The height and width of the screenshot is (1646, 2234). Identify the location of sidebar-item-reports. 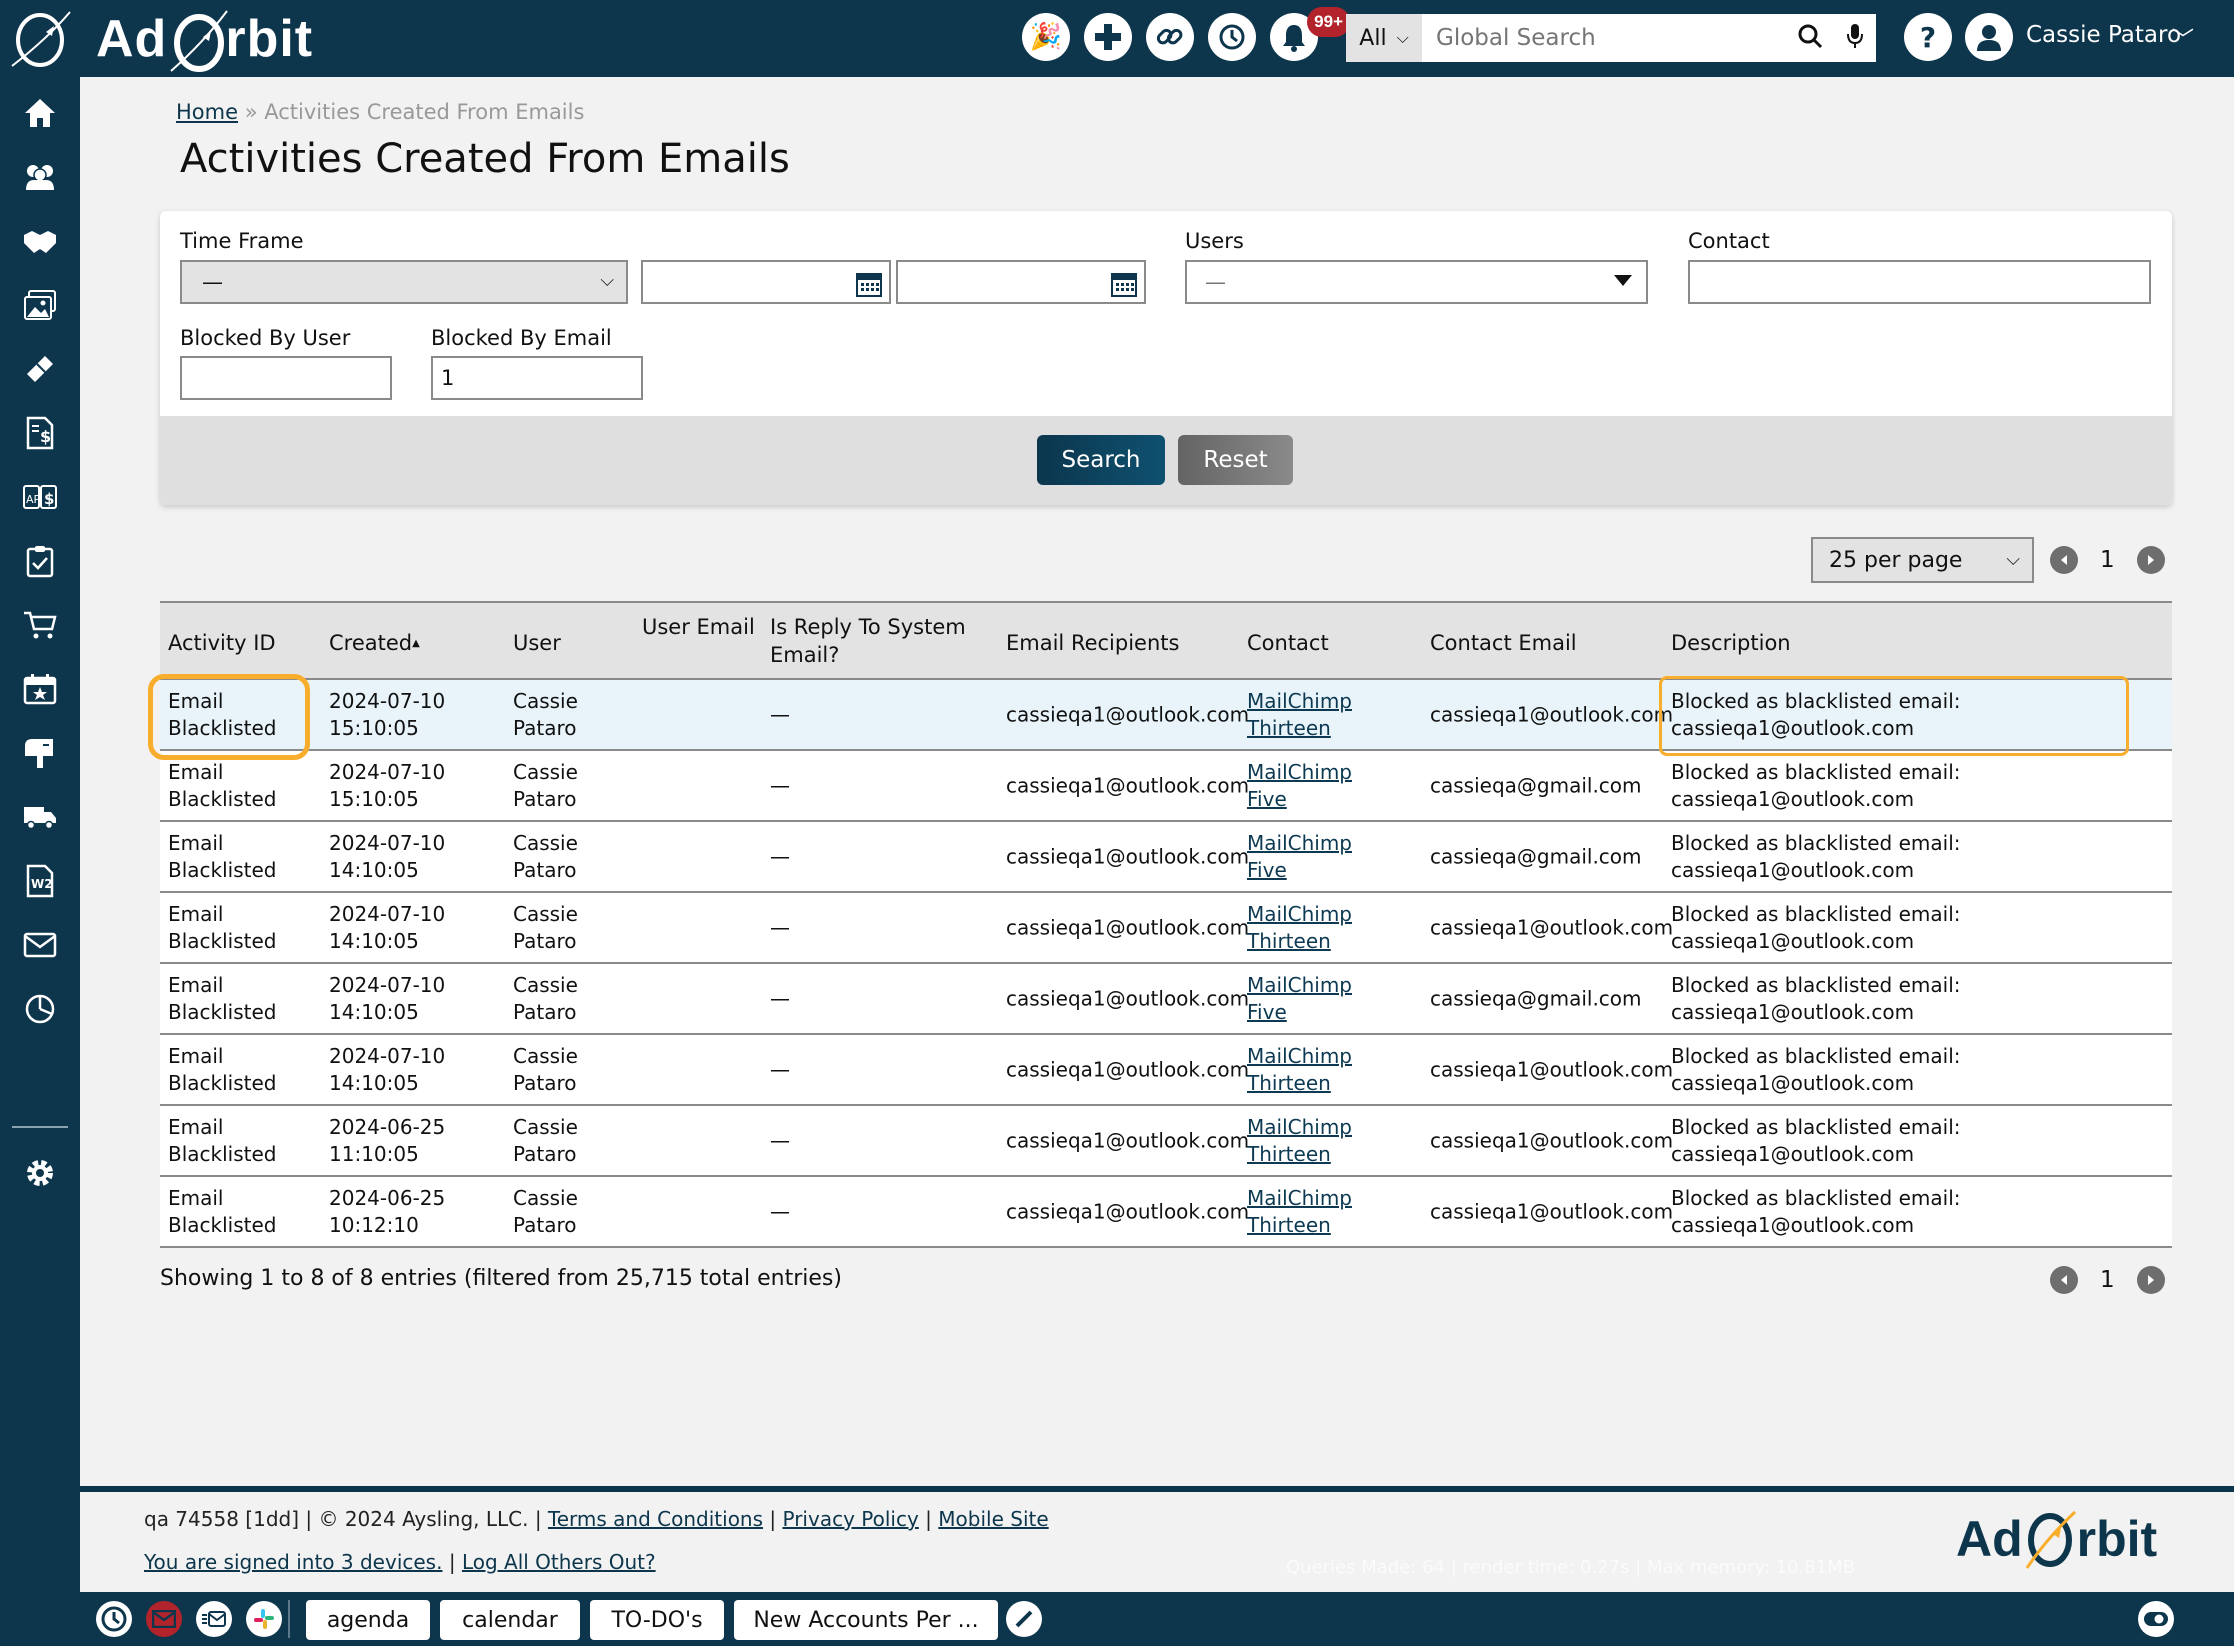
(40, 1009).